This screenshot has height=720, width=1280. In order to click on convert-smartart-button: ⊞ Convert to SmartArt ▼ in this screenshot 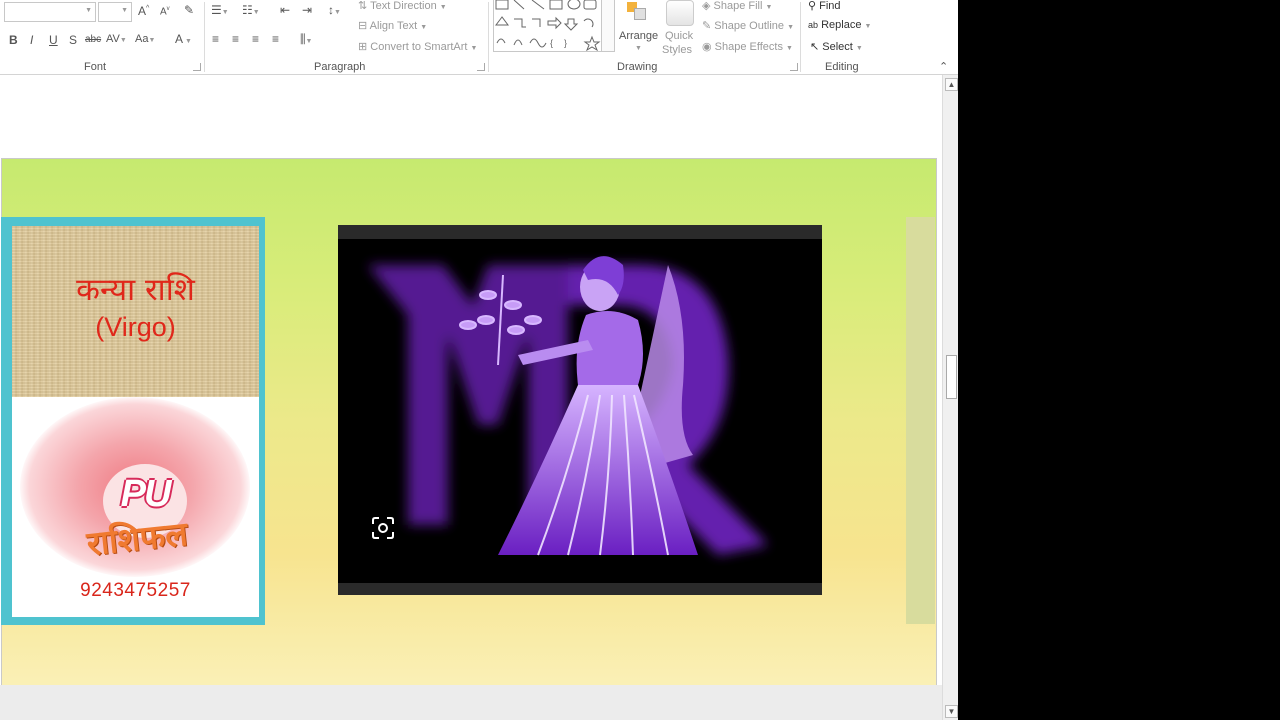, I will do `click(417, 46)`.